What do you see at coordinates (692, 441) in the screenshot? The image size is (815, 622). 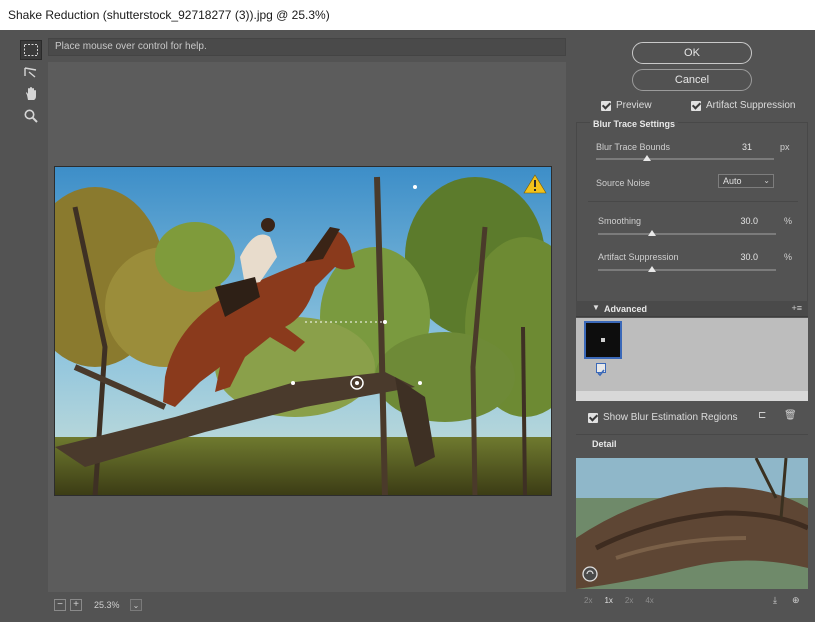 I see `detail-header: Detail` at bounding box center [692, 441].